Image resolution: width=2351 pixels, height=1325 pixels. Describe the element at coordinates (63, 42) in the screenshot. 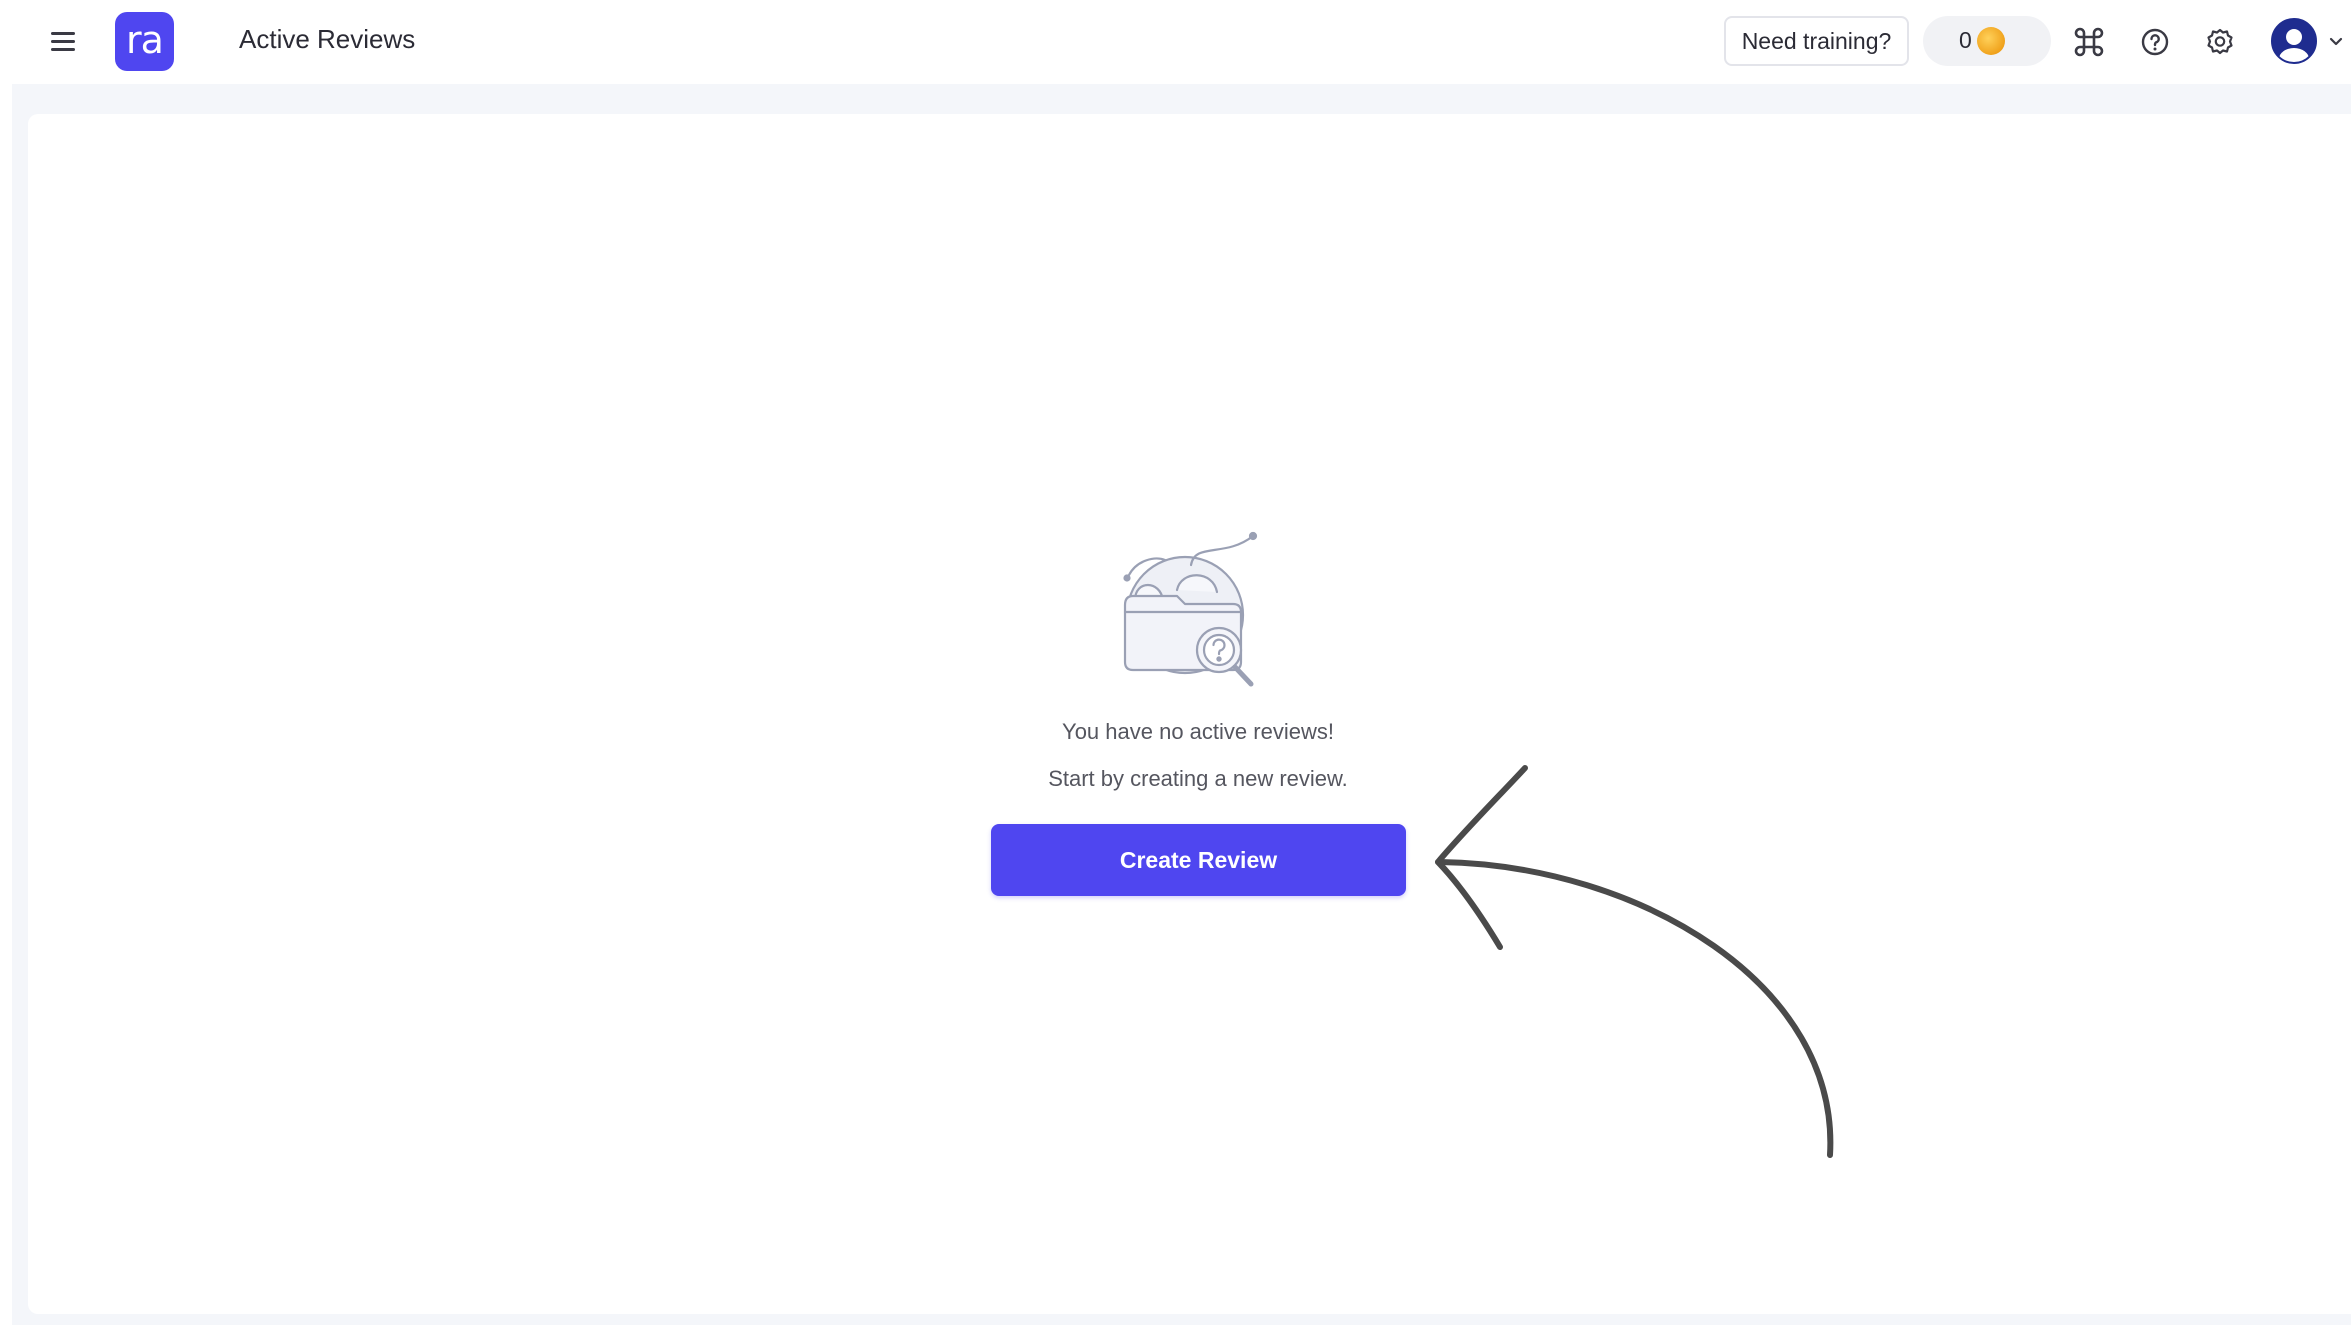

I see `menu-icon` at that location.